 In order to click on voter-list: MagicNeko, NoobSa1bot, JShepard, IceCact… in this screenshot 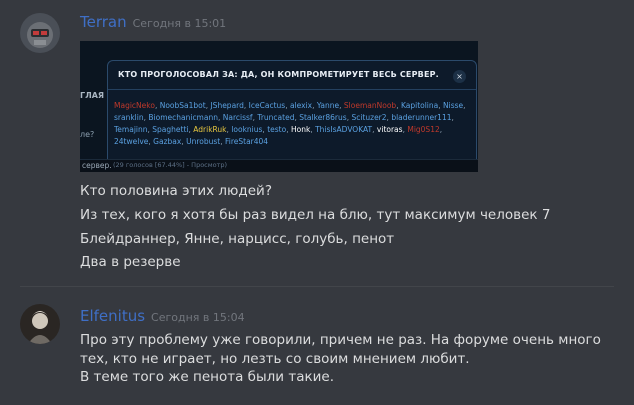, I will do `click(292, 124)`.